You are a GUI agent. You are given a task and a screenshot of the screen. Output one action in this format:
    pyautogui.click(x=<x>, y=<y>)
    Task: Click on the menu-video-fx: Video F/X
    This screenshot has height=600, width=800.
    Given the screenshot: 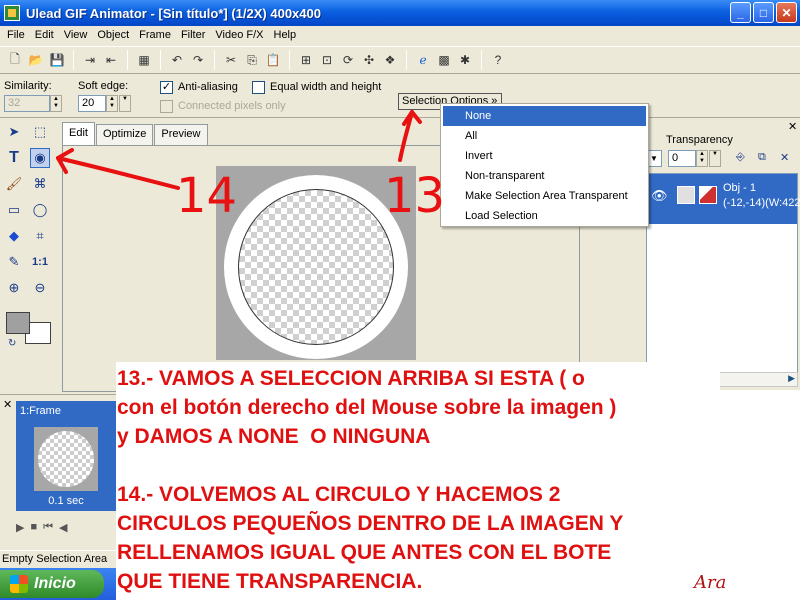 What is the action you would take?
    pyautogui.click(x=239, y=35)
    